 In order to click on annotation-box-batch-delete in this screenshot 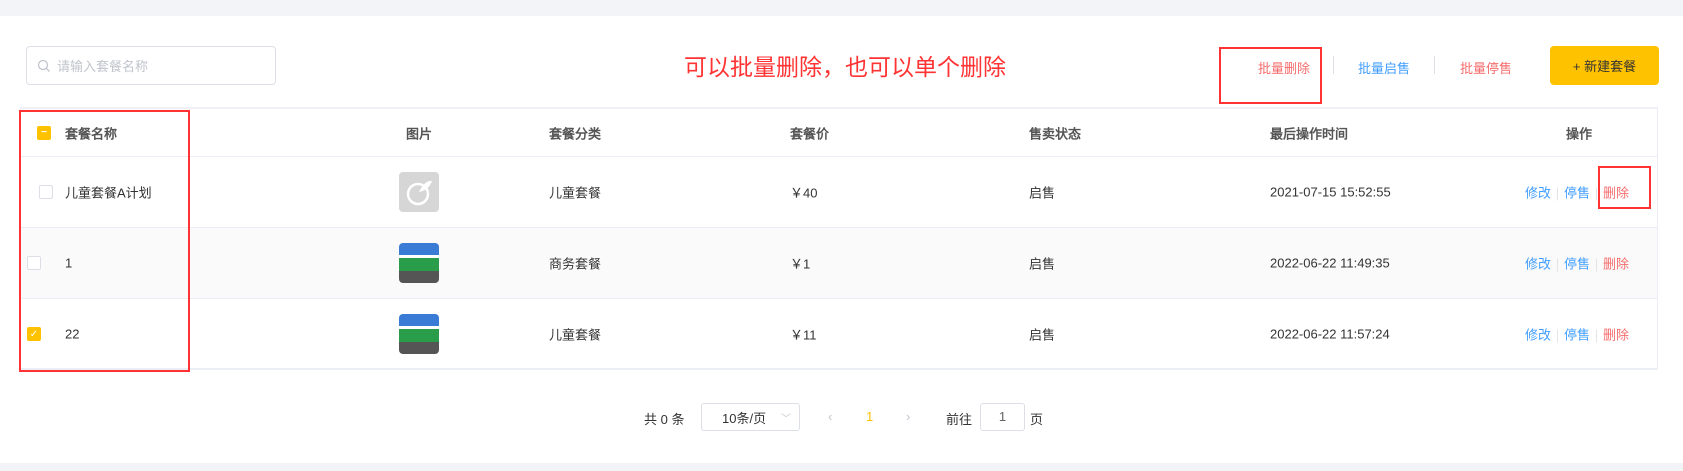, I will do `click(1270, 75)`.